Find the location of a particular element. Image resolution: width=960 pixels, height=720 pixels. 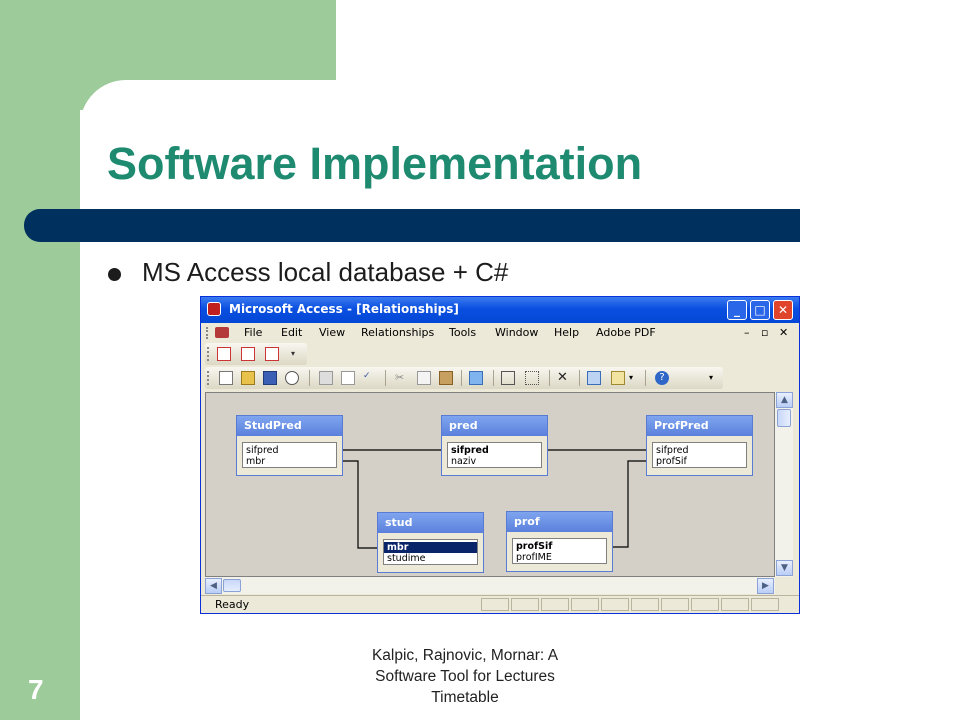

status-bar: Ready is located at coordinates (500, 604).